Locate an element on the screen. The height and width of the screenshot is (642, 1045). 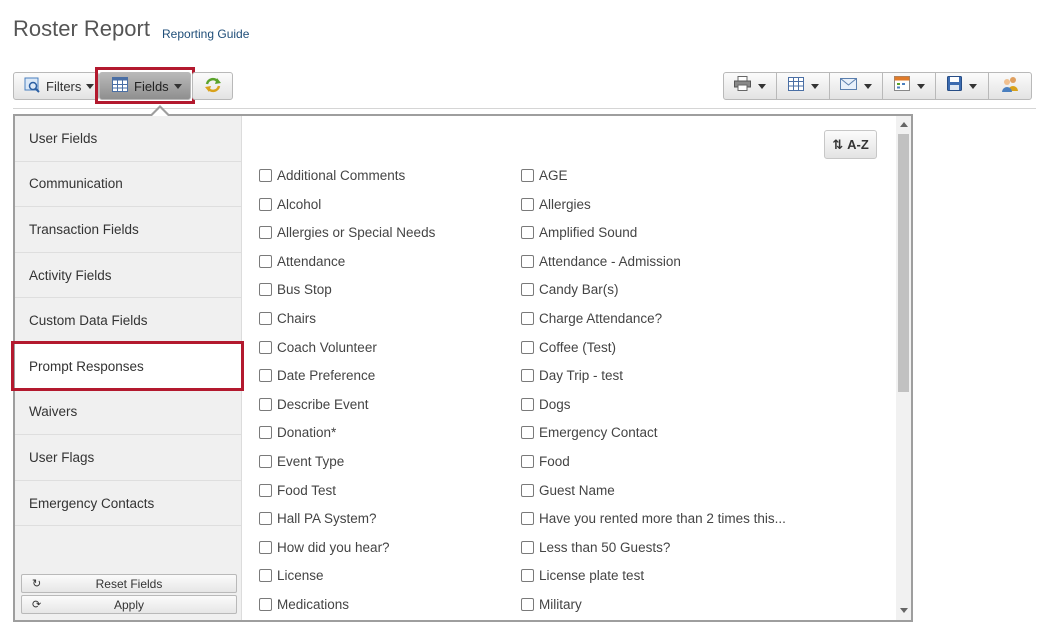
field-option: Alcohol is located at coordinates (290, 204).